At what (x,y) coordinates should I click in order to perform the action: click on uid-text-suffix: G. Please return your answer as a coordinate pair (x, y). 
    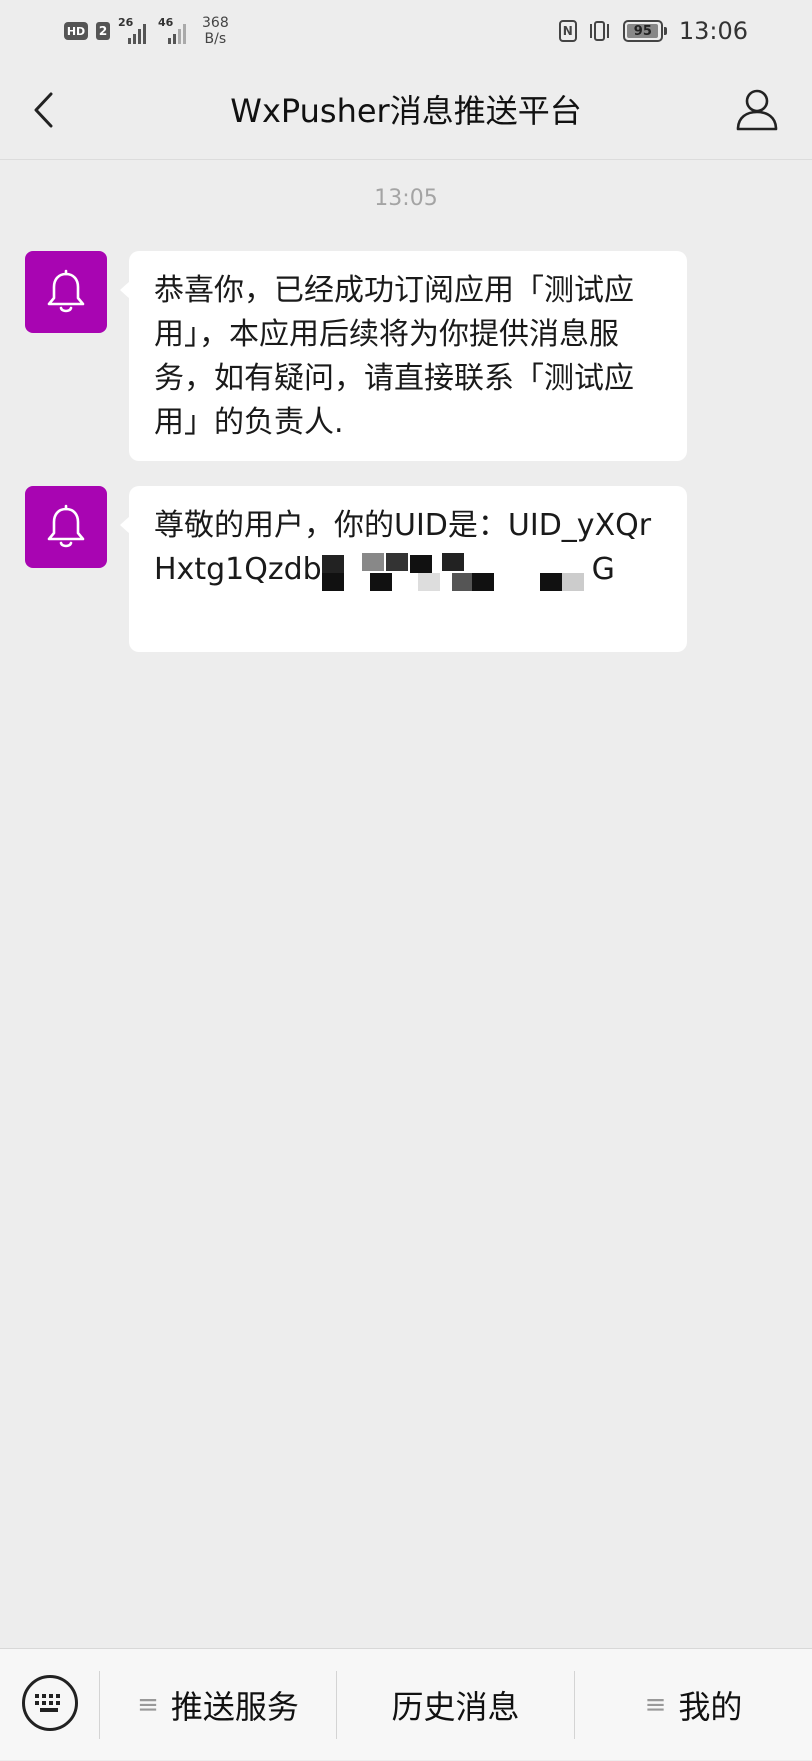
    Looking at the image, I should click on (603, 569).